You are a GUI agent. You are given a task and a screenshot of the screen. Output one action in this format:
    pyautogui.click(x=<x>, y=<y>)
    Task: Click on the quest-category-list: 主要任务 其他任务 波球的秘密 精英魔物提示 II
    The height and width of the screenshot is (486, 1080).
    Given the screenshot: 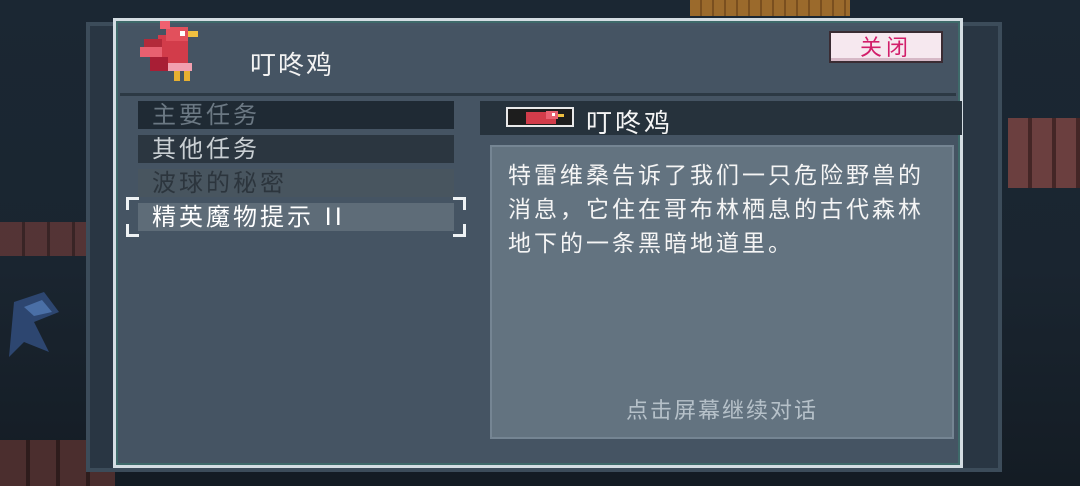 What is the action you would take?
    pyautogui.click(x=296, y=169)
    